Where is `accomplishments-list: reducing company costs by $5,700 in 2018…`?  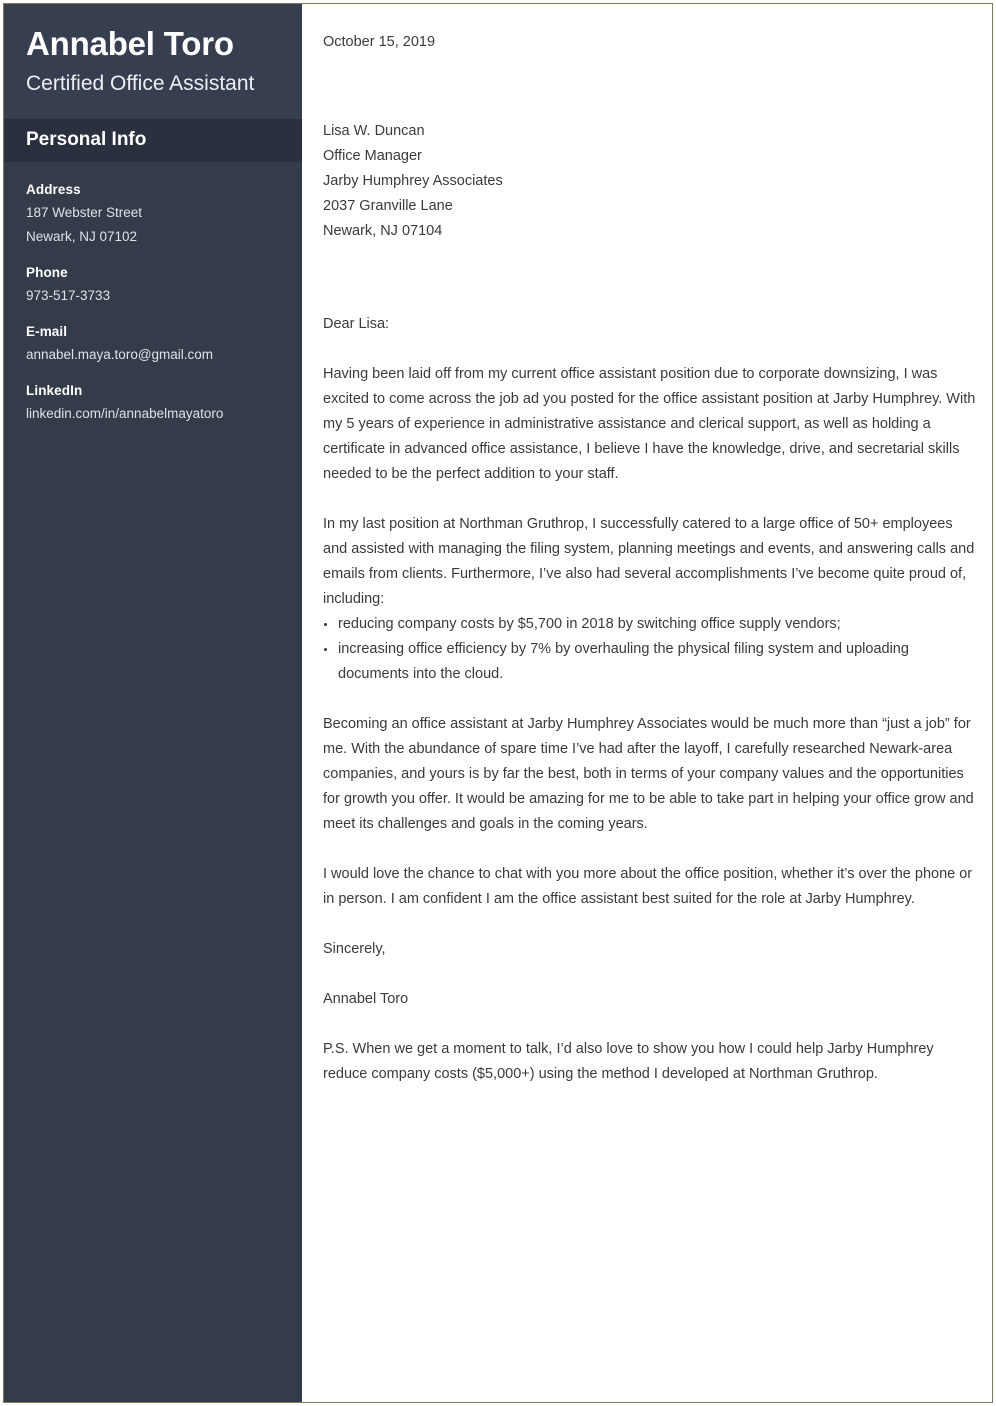 accomplishments-list: reducing company costs by $5,700 in 2018… is located at coordinates (649, 649).